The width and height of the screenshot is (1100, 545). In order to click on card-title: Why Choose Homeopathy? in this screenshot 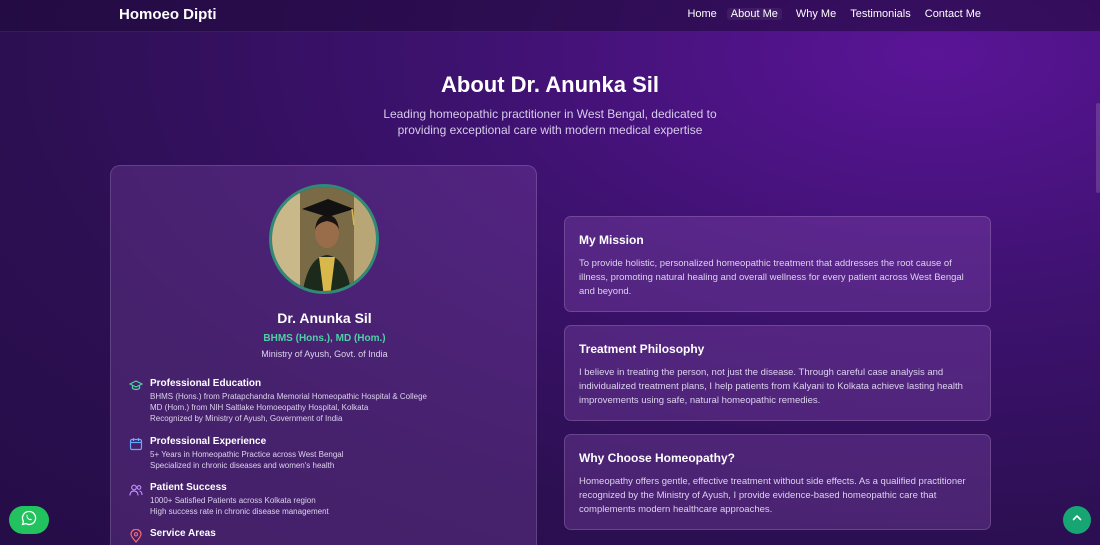, I will do `click(657, 458)`.